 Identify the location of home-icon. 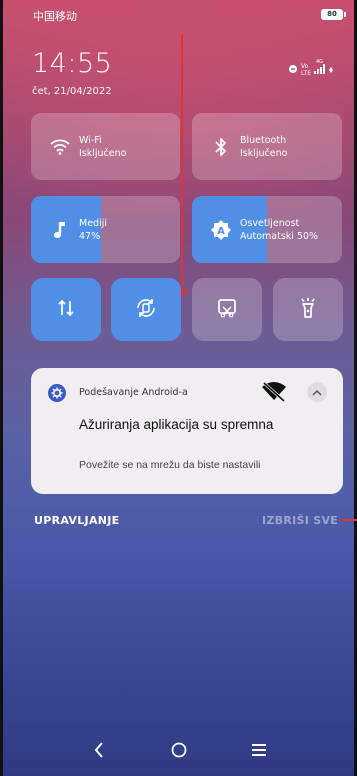
(179, 750).